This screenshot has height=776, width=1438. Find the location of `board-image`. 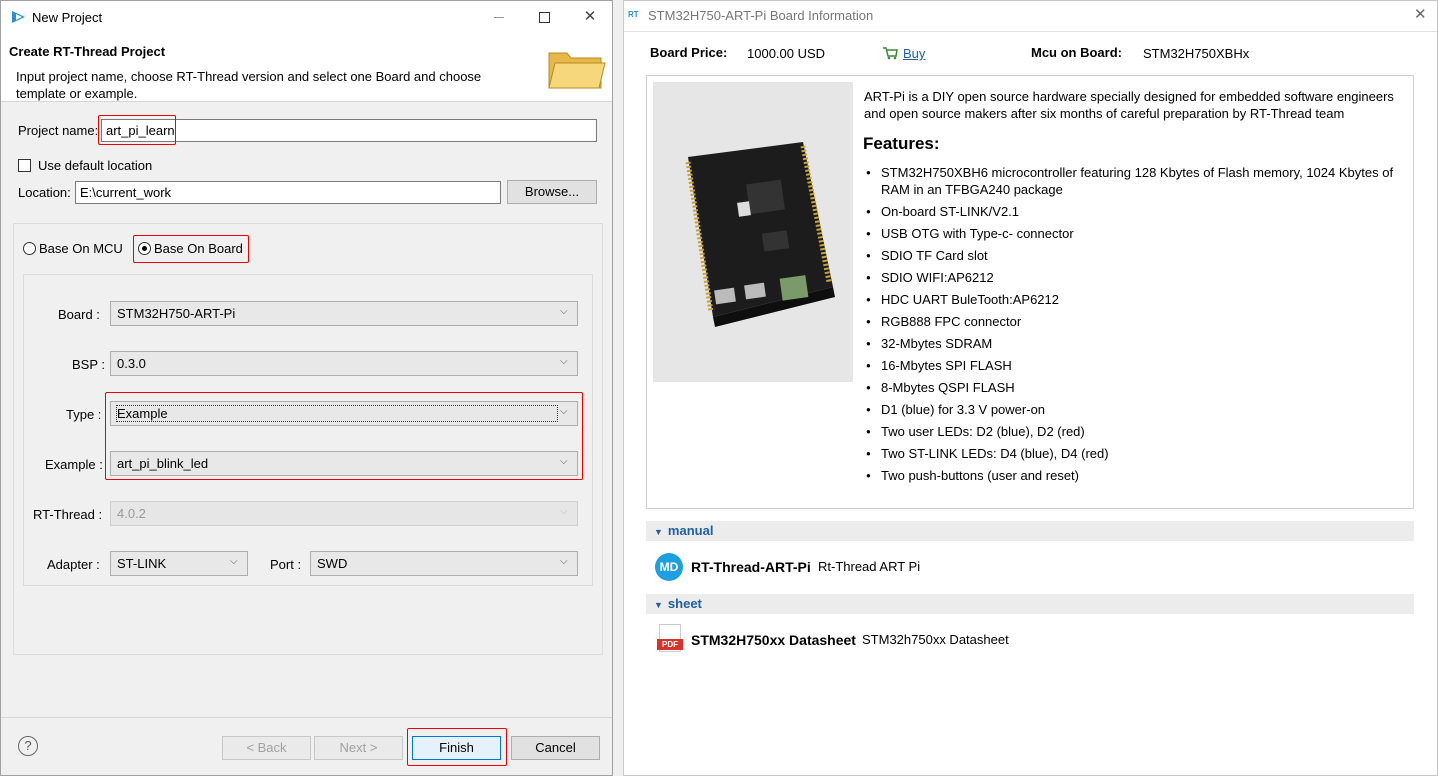

board-image is located at coordinates (753, 232).